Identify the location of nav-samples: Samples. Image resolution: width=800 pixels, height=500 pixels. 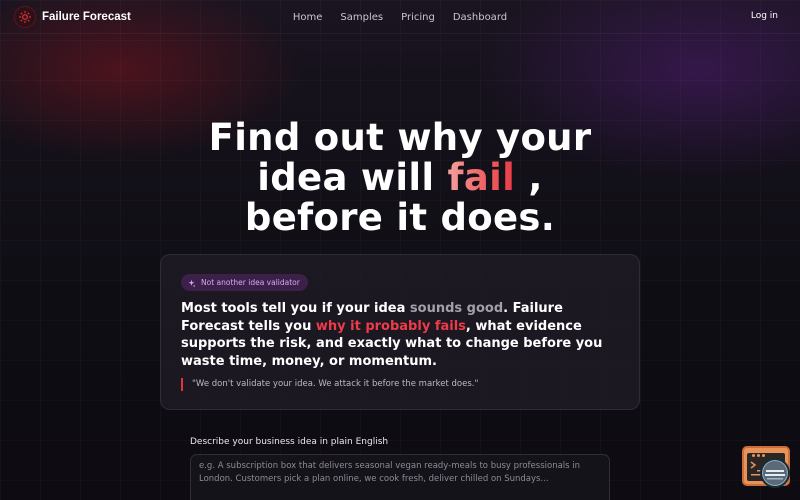
(361, 17).